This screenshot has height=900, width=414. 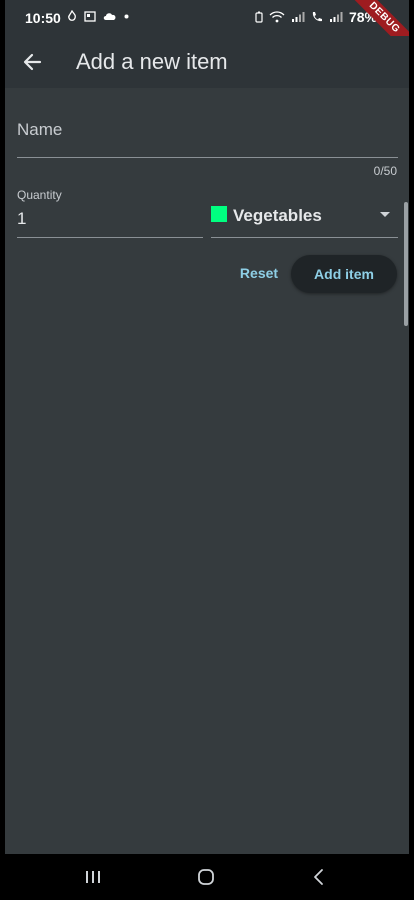 I want to click on nav-recents-button, so click(x=93, y=877).